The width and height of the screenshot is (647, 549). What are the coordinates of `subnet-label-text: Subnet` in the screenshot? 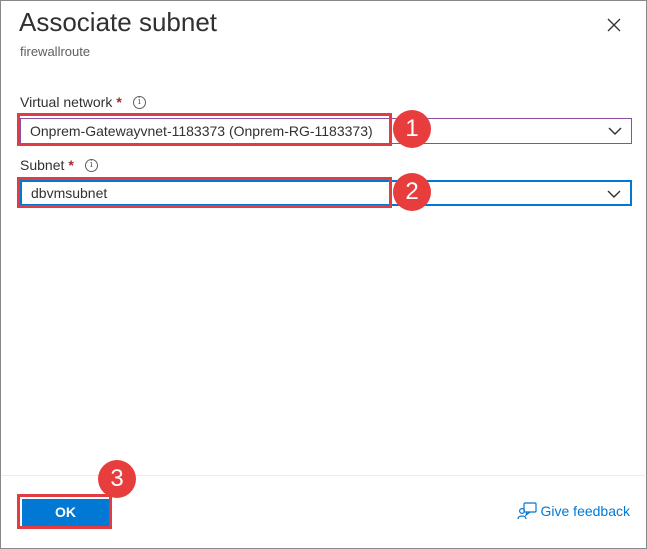 It's located at (42, 165).